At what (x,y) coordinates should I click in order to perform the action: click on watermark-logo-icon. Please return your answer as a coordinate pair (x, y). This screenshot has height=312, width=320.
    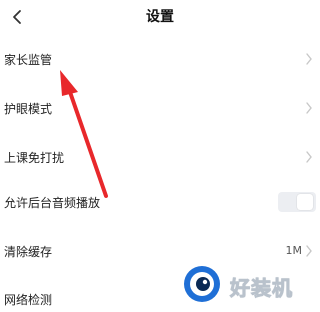
    Looking at the image, I should click on (202, 284).